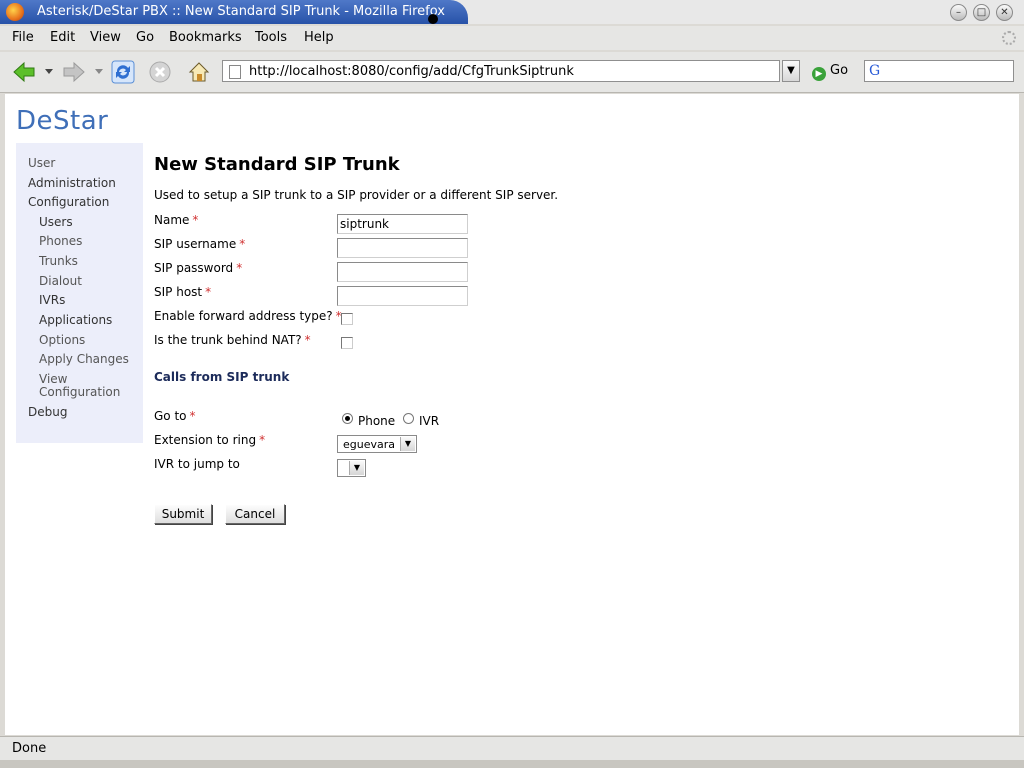 This screenshot has height=768, width=1024. What do you see at coordinates (160, 72) in the screenshot?
I see `stop-icon` at bounding box center [160, 72].